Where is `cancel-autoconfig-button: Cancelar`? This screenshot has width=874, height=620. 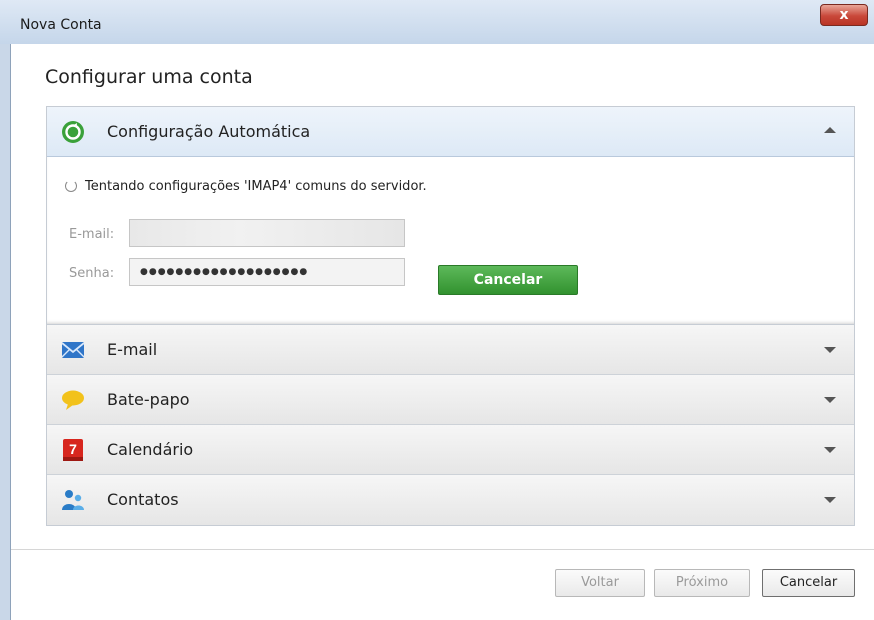 cancel-autoconfig-button: Cancelar is located at coordinates (508, 280).